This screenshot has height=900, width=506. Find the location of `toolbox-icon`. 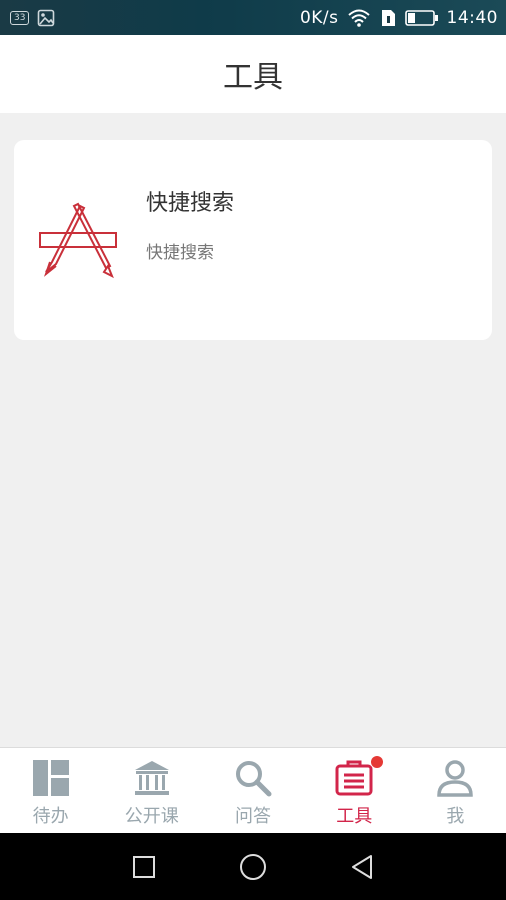

toolbox-icon is located at coordinates (354, 778).